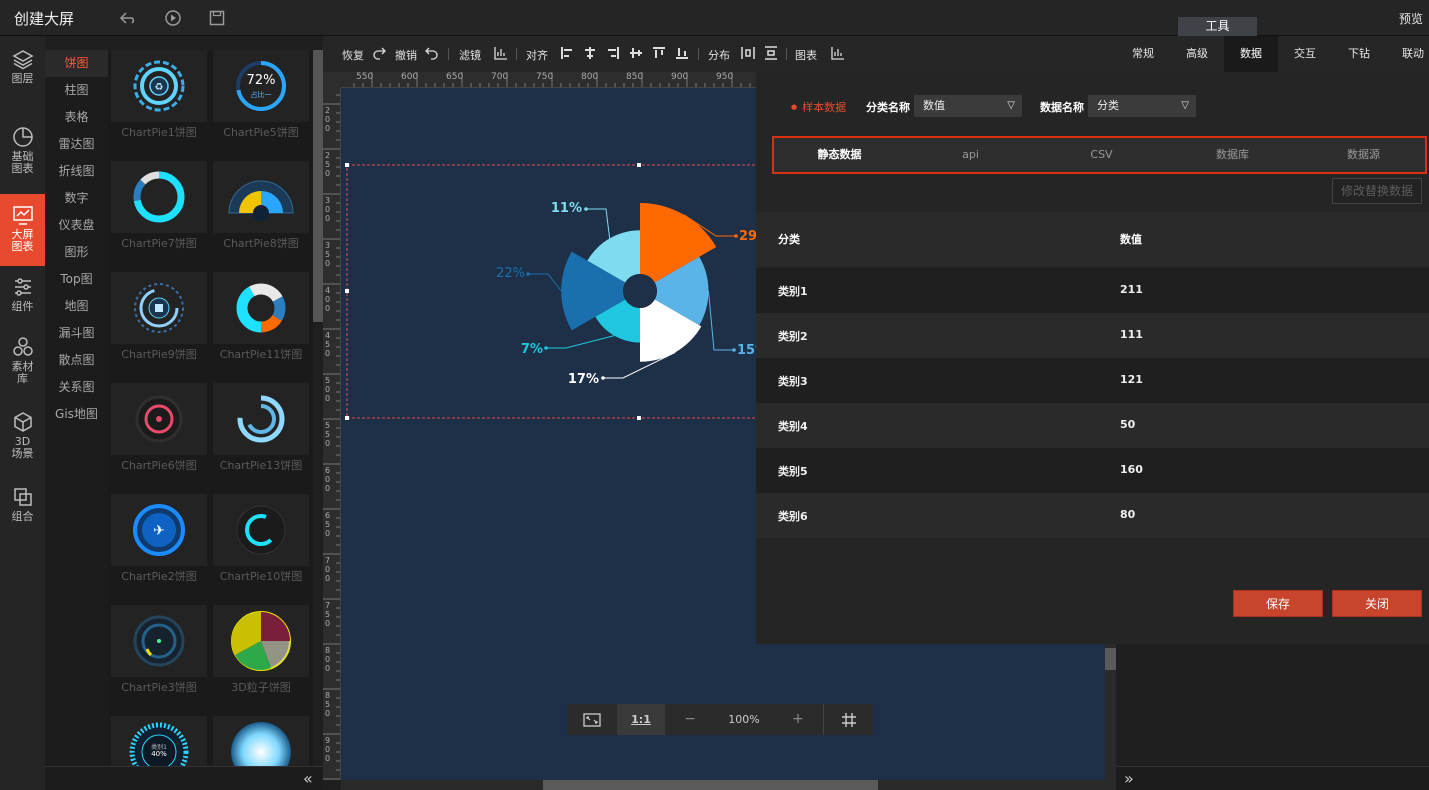  I want to click on category-gis-map: Gis地图, so click(76, 414).